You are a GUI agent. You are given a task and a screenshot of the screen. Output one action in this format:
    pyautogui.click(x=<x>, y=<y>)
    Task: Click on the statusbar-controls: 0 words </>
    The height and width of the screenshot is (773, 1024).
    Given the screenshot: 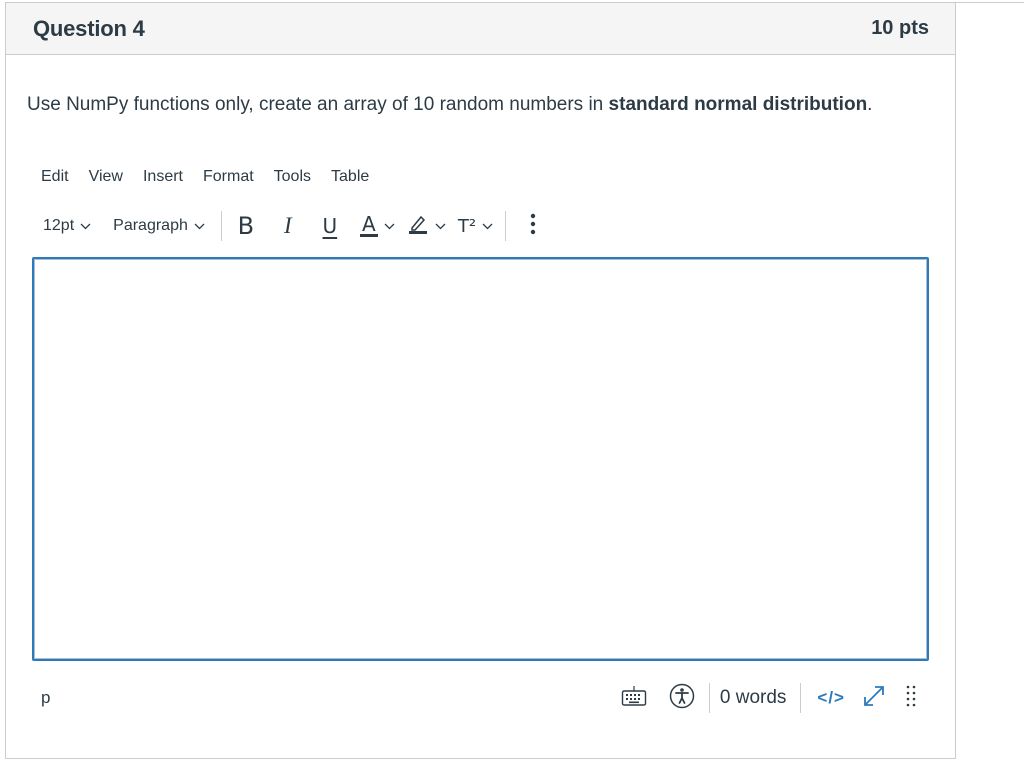 What is the action you would take?
    pyautogui.click(x=773, y=698)
    